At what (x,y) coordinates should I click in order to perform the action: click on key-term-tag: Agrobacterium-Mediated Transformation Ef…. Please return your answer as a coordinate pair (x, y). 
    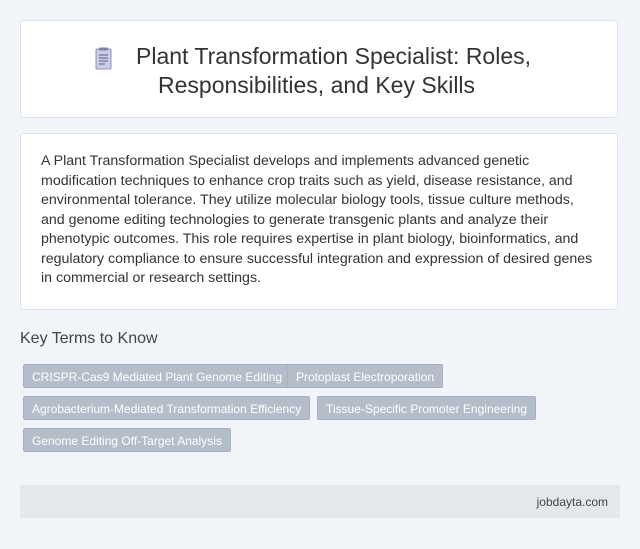
    Looking at the image, I should click on (167, 408).